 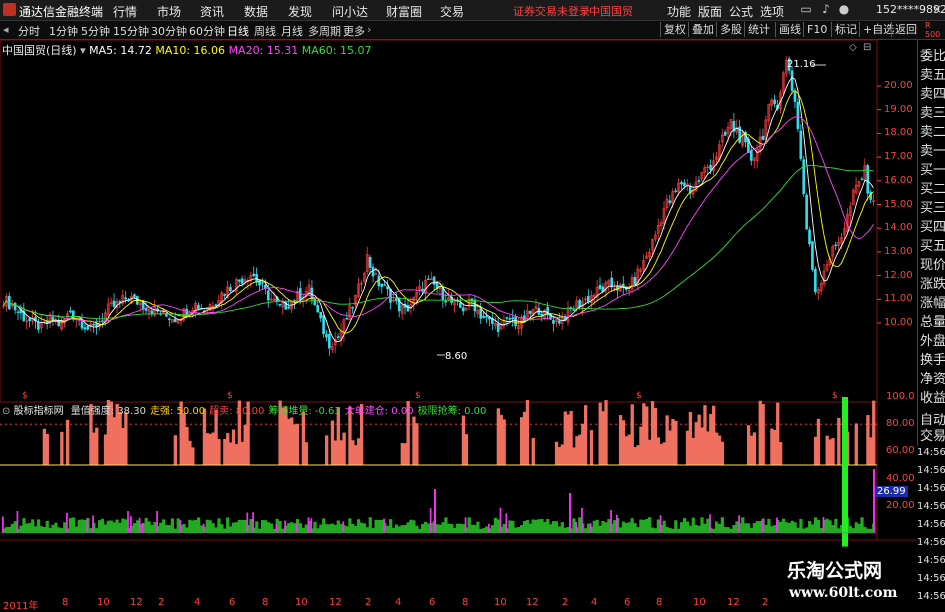 What do you see at coordinates (350, 11) in the screenshot?
I see `menu-ask: 问小达` at bounding box center [350, 11].